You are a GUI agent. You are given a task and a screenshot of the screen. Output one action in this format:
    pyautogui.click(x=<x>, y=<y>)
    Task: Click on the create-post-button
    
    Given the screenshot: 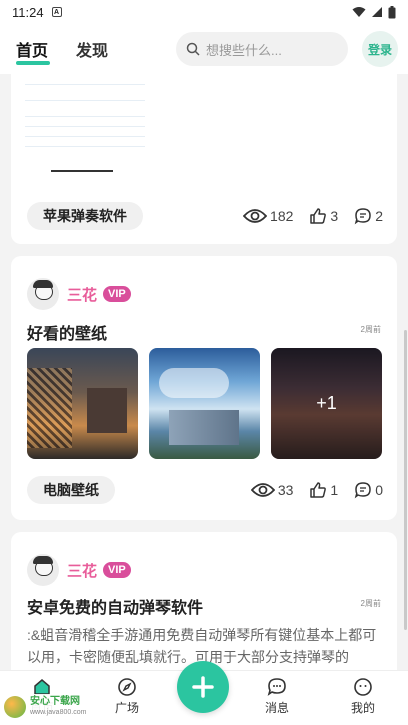 What is the action you would take?
    pyautogui.click(x=203, y=687)
    